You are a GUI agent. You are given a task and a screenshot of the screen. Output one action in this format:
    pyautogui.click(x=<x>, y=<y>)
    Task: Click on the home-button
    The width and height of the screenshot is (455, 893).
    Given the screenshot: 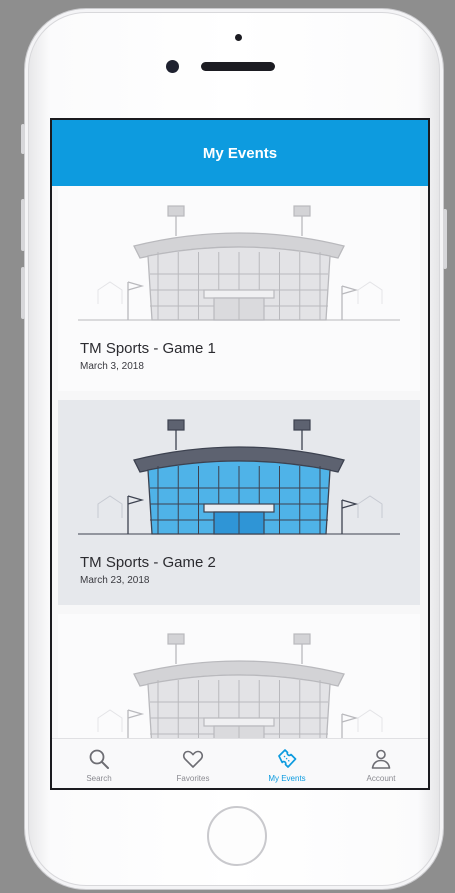 What is the action you would take?
    pyautogui.click(x=237, y=836)
    